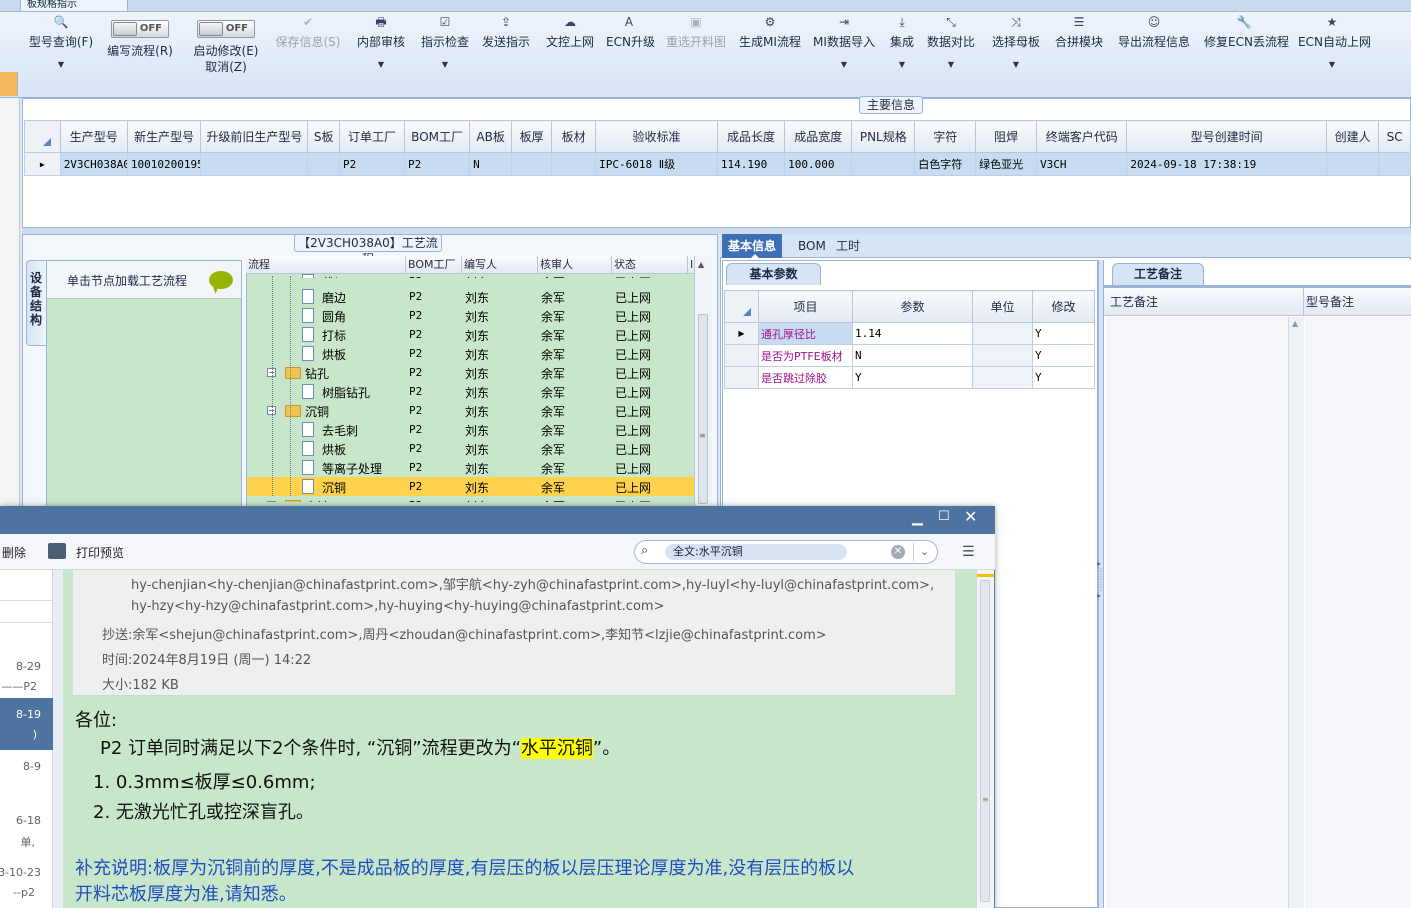 The image size is (1411, 908). I want to click on list-item: 8-29 ——P2, so click(26, 674).